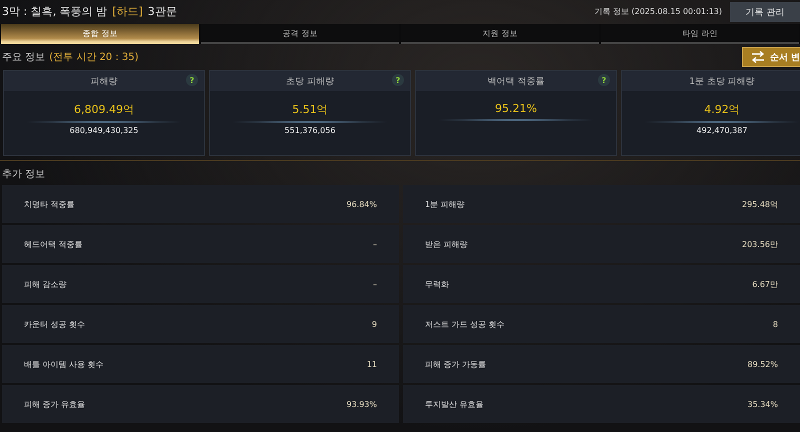  What do you see at coordinates (374, 324) in the screenshot?
I see `stat-value: 9` at bounding box center [374, 324].